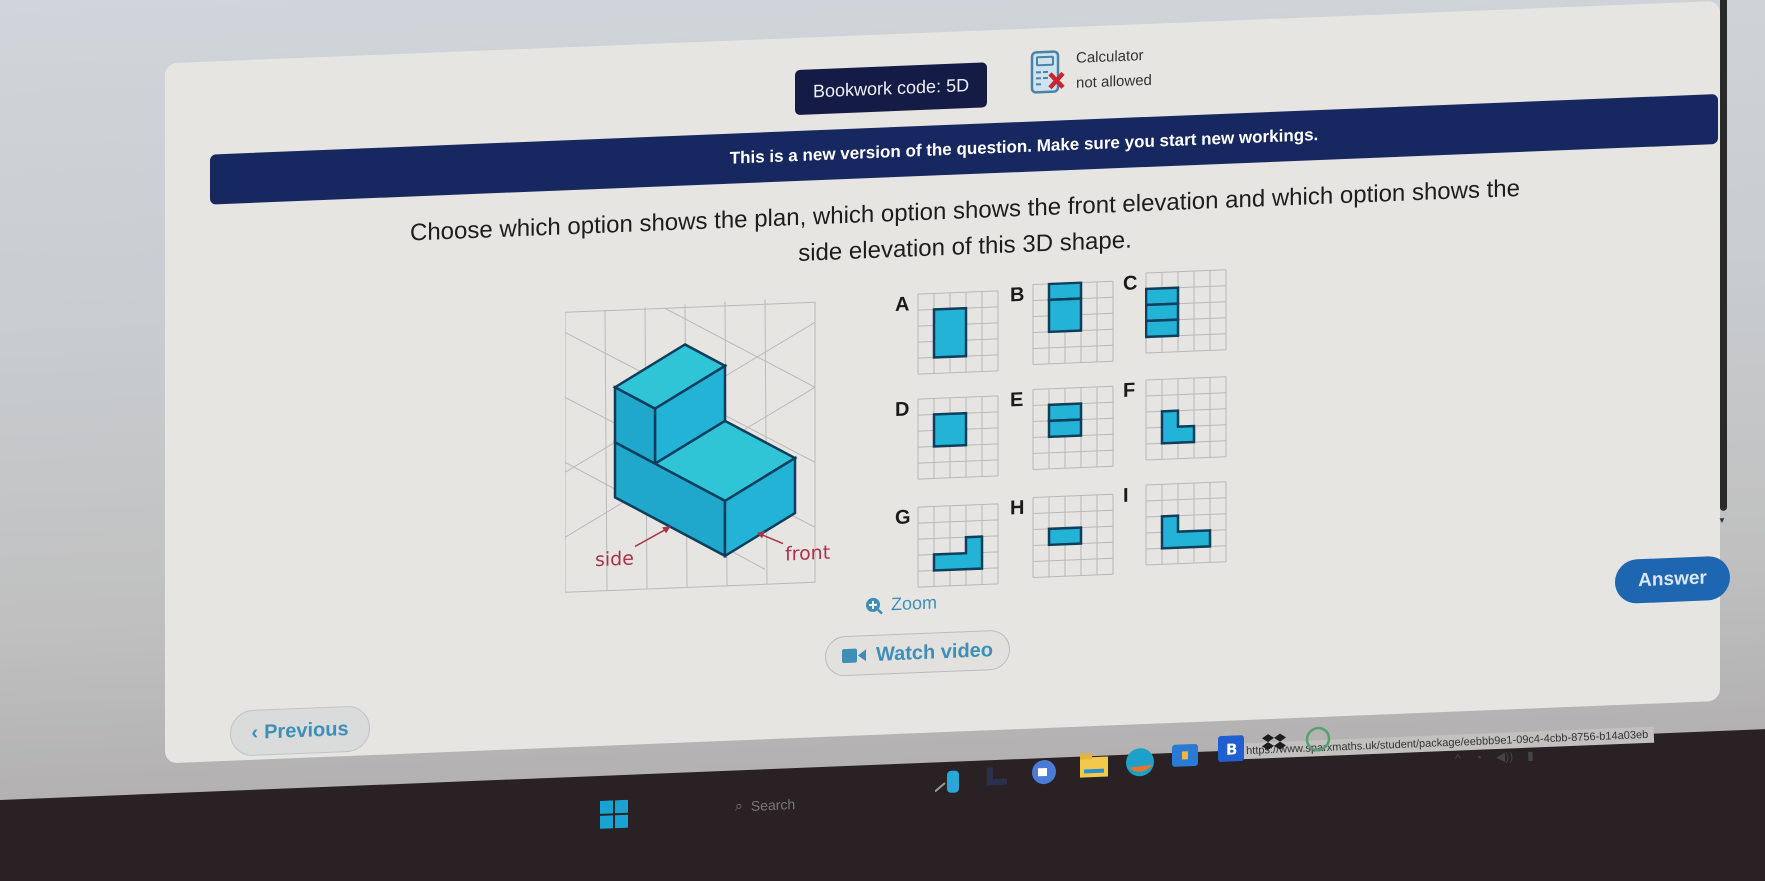 Image resolution: width=1765 pixels, height=881 pixels. What do you see at coordinates (1140, 762) in the screenshot?
I see `edge-icon` at bounding box center [1140, 762].